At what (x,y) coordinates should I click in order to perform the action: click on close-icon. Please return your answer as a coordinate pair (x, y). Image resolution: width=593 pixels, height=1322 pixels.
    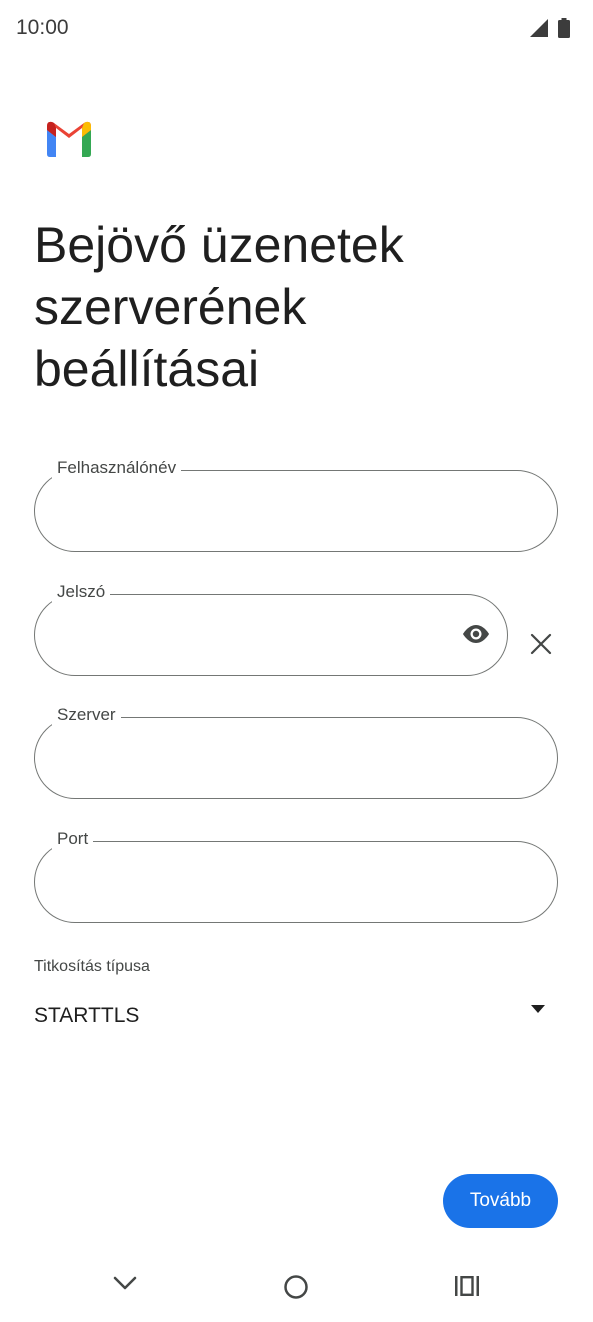
    Looking at the image, I should click on (541, 644).